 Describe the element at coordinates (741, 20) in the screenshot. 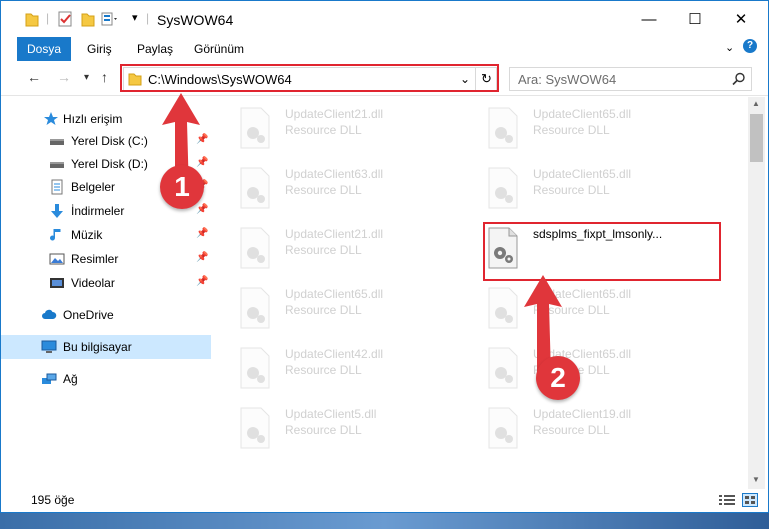

I see `close-button: ✕` at that location.